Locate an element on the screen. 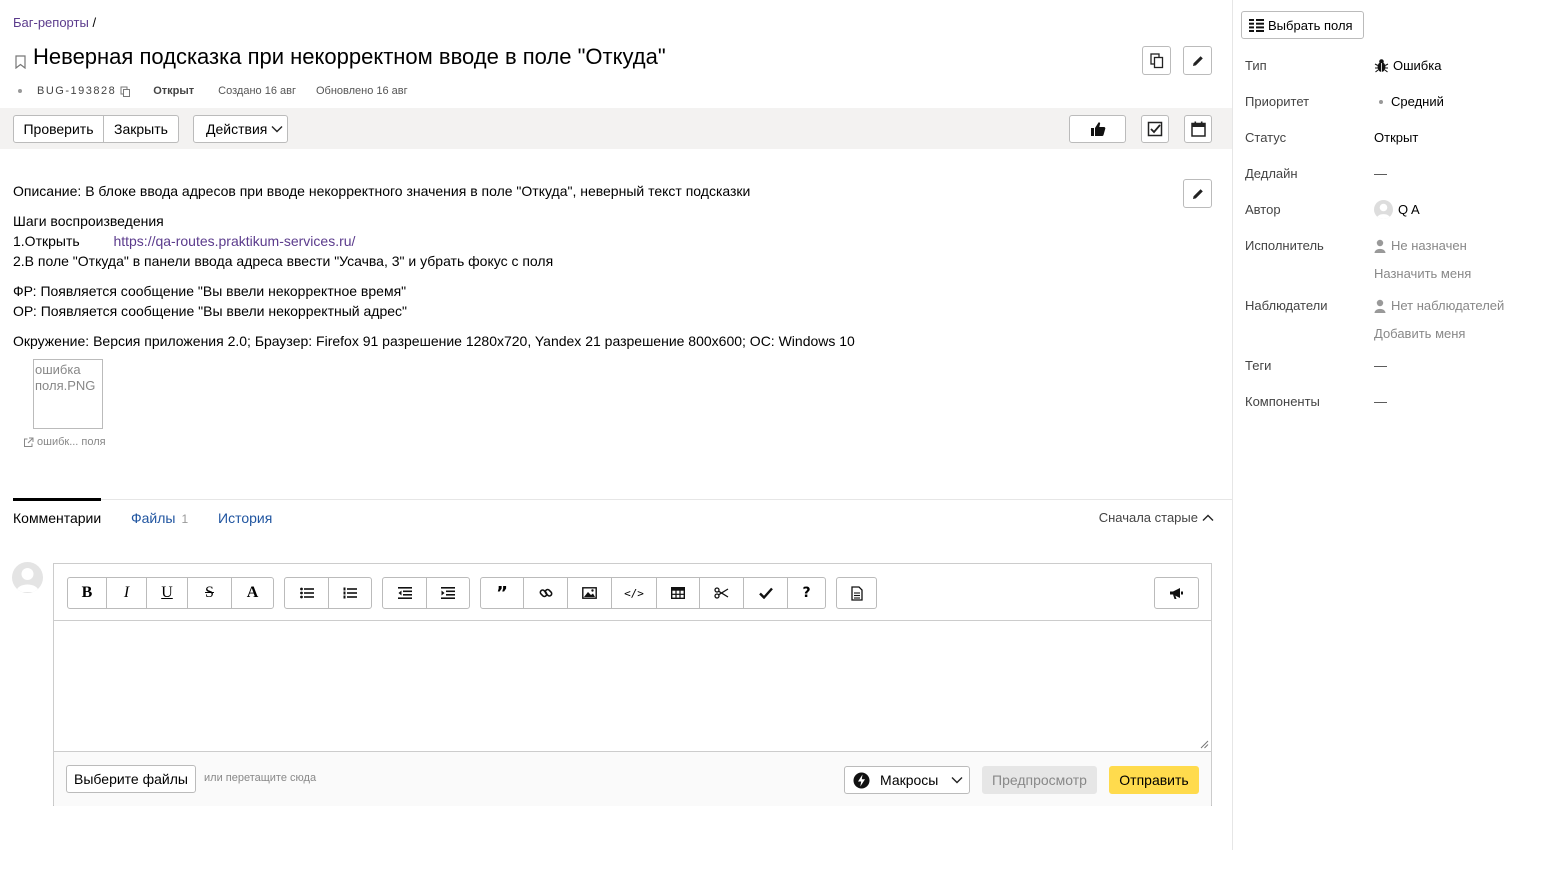  scissors-icon is located at coordinates (721, 593).